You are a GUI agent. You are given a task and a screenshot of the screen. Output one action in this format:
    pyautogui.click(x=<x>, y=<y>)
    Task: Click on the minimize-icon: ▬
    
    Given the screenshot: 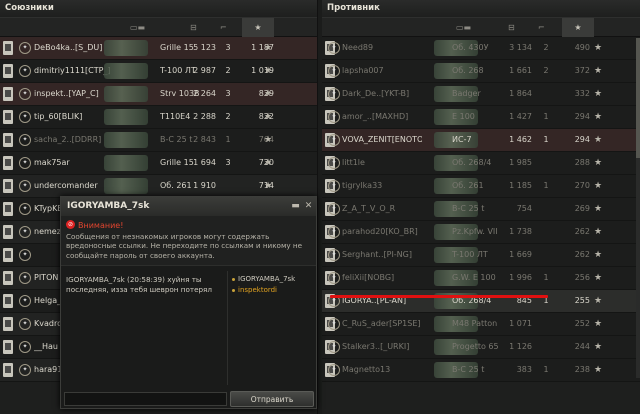 What is the action you would take?
    pyautogui.click(x=295, y=206)
    